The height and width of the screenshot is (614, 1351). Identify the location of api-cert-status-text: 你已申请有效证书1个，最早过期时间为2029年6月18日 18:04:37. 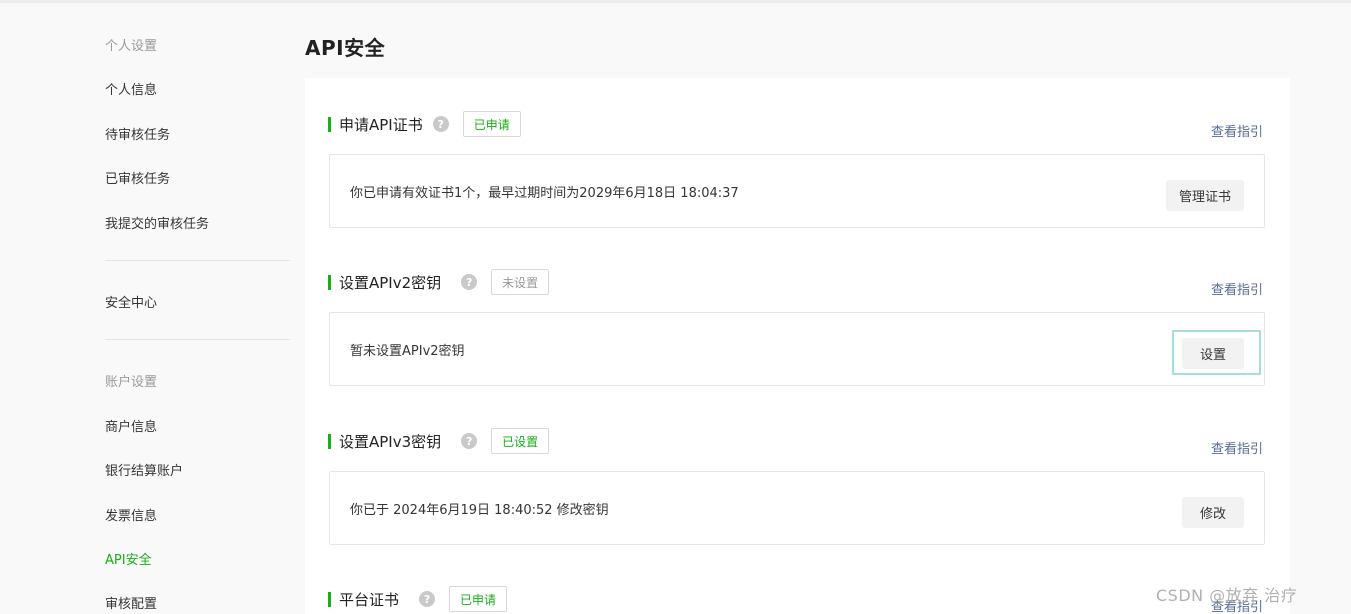
(544, 193).